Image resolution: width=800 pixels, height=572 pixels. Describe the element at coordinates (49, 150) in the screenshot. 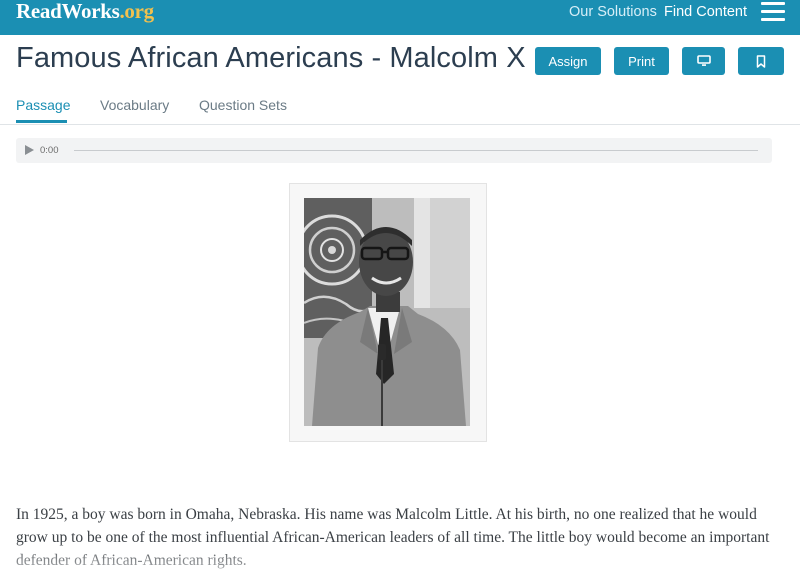

I see `audio-time: 0:00` at that location.